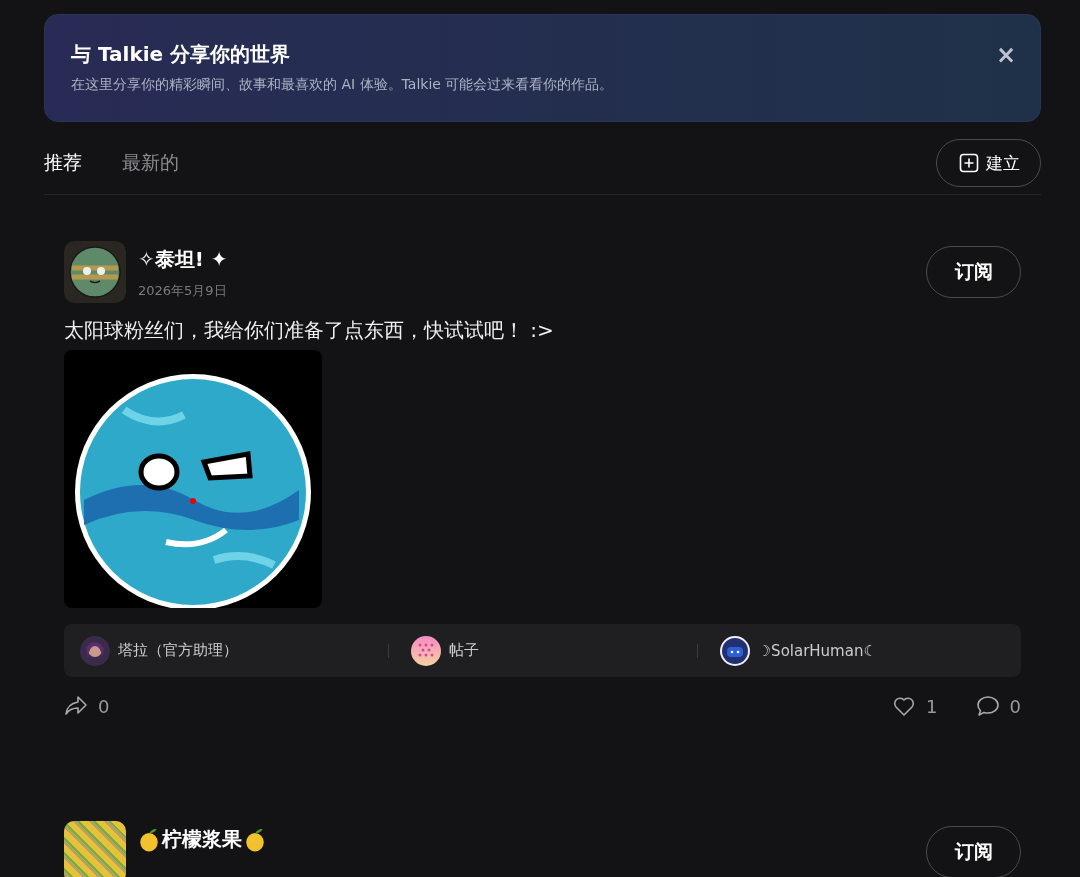 Image resolution: width=1080 pixels, height=877 pixels. Describe the element at coordinates (1005, 55) in the screenshot. I see `close-button: ×` at that location.